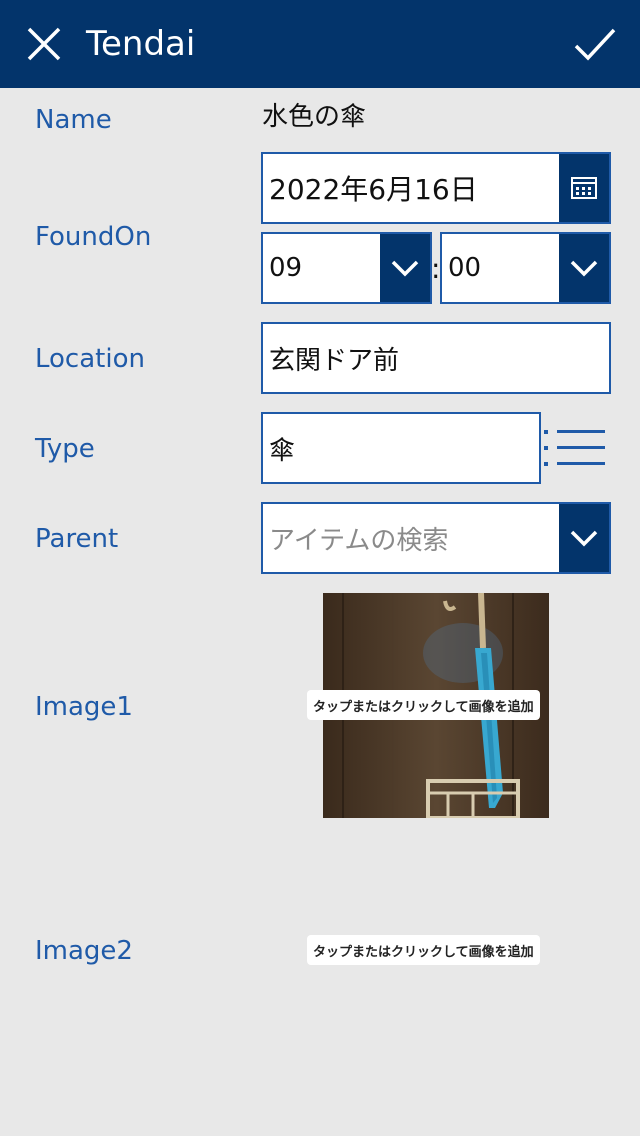 The height and width of the screenshot is (1136, 640). Describe the element at coordinates (65, 449) in the screenshot. I see `type-label: Type` at that location.